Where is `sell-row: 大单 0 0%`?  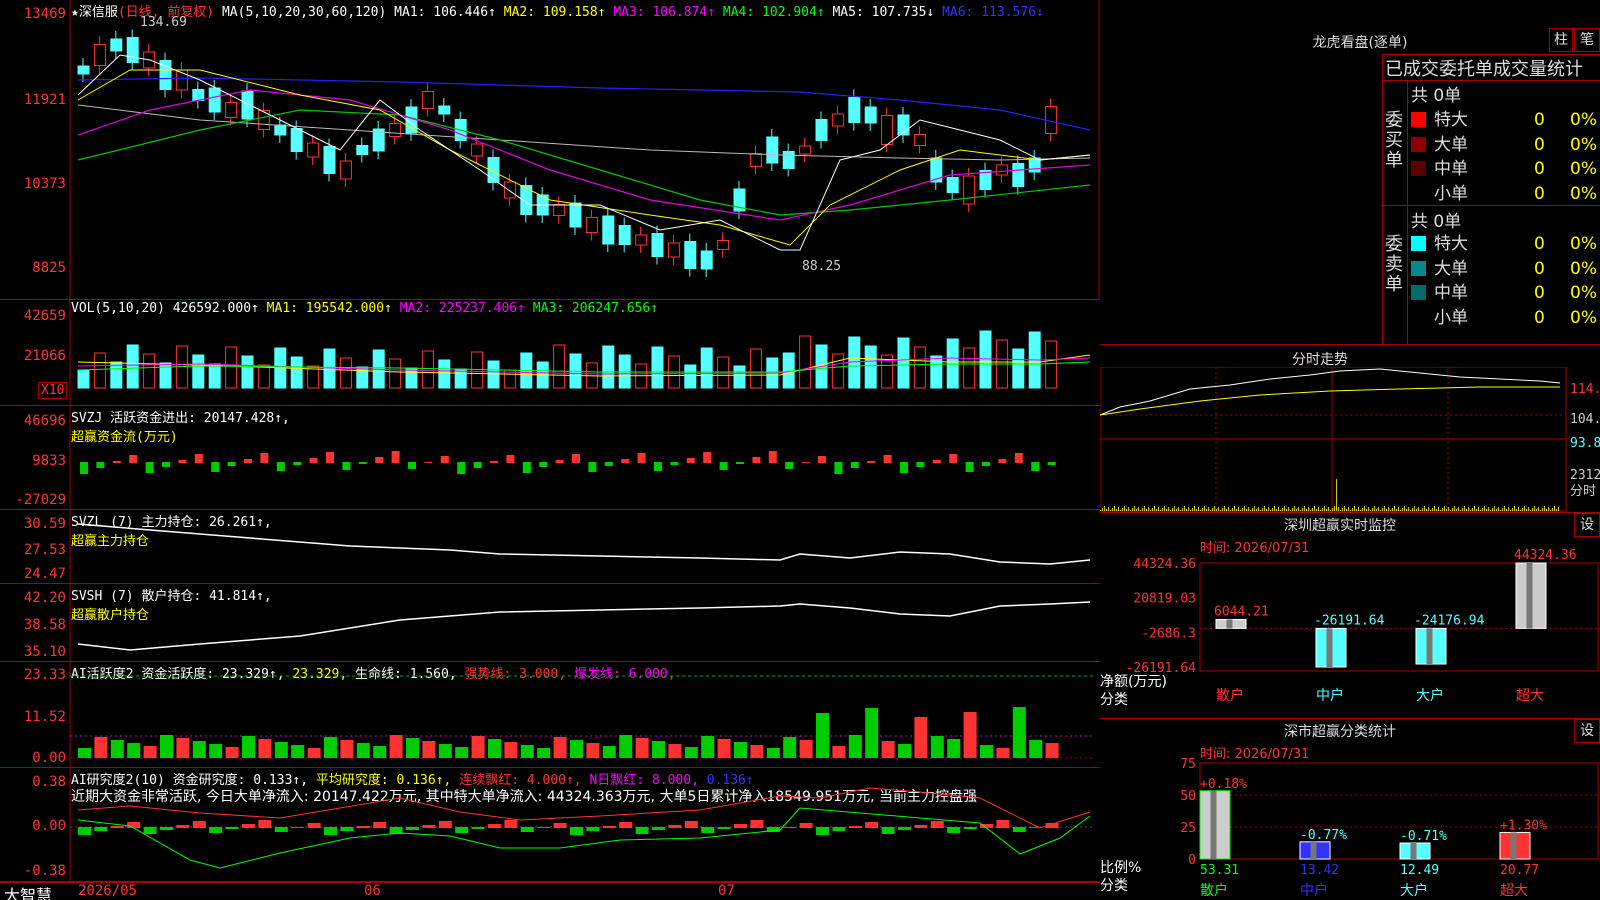 sell-row: 大单 0 0% is located at coordinates (1504, 266).